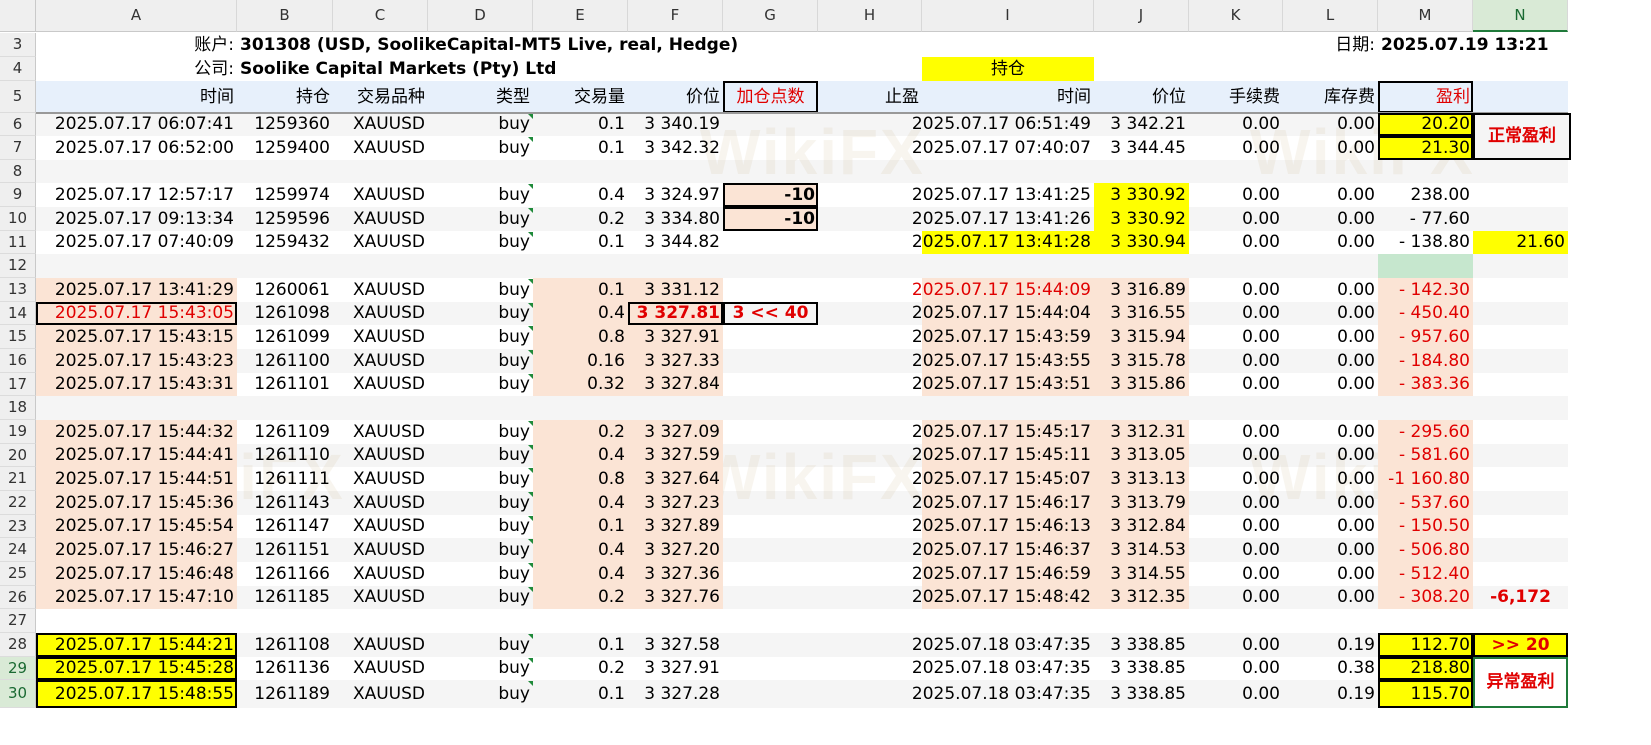 The height and width of the screenshot is (745, 1651). What do you see at coordinates (870, 16) in the screenshot?
I see `column-header-h: H` at bounding box center [870, 16].